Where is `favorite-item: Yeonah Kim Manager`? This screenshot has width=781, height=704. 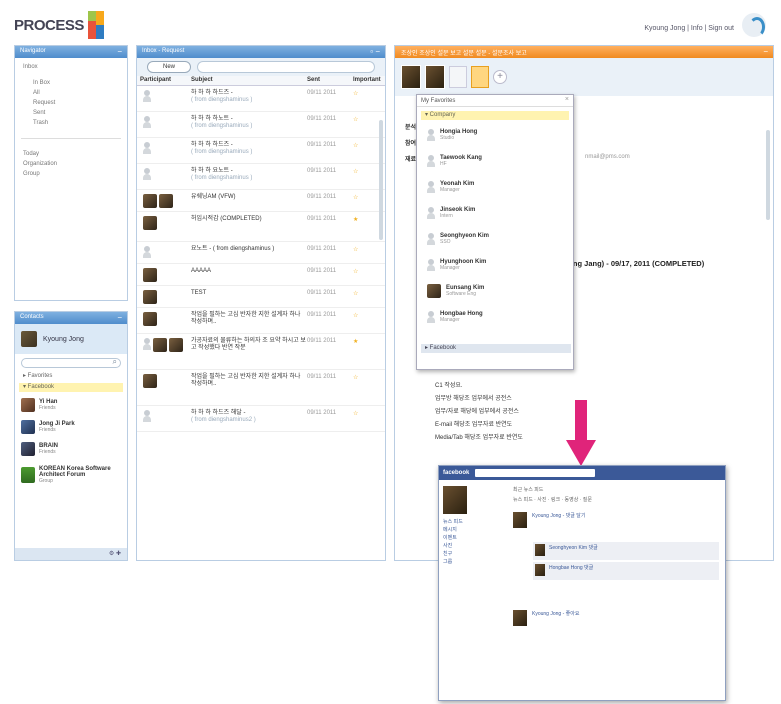
favorite-item: Yeonah Kim Manager is located at coordinates (495, 187).